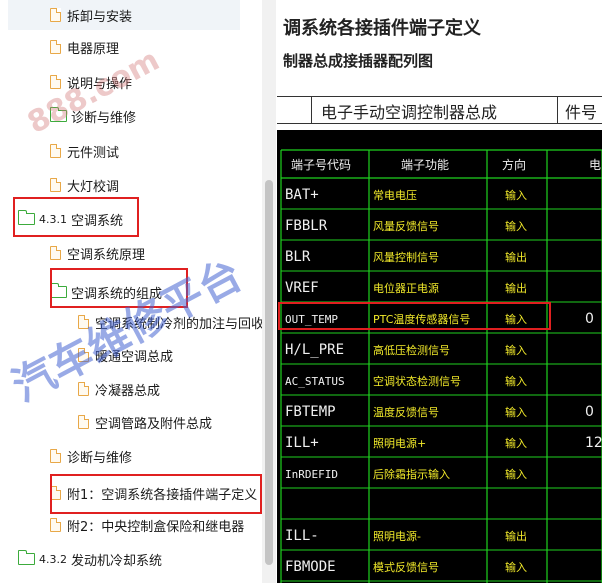  Describe the element at coordinates (321, 165) in the screenshot. I see `table-header-cell: 端子号代码` at that location.